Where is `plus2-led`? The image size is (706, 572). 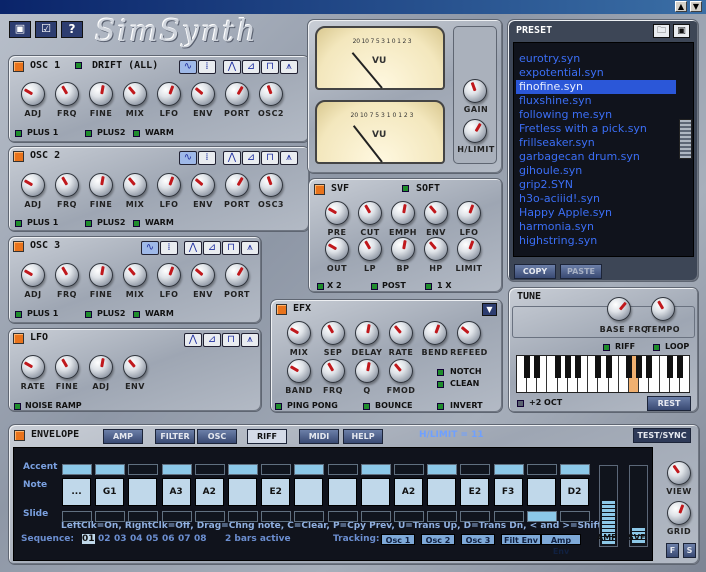
plus2-led is located at coordinates (88, 223).